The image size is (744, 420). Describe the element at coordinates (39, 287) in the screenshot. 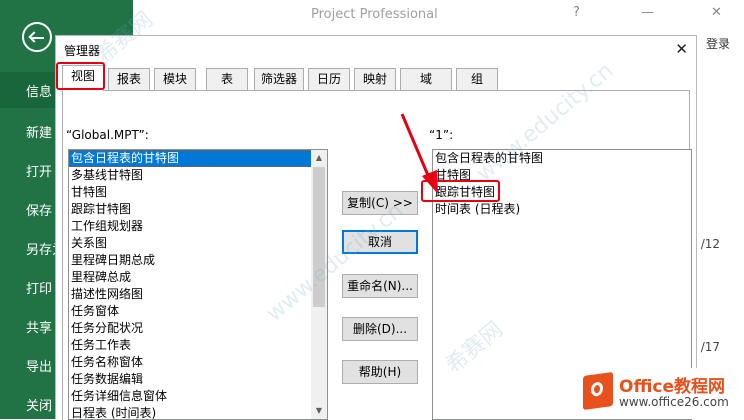

I see `nav-item-print: 打印` at that location.